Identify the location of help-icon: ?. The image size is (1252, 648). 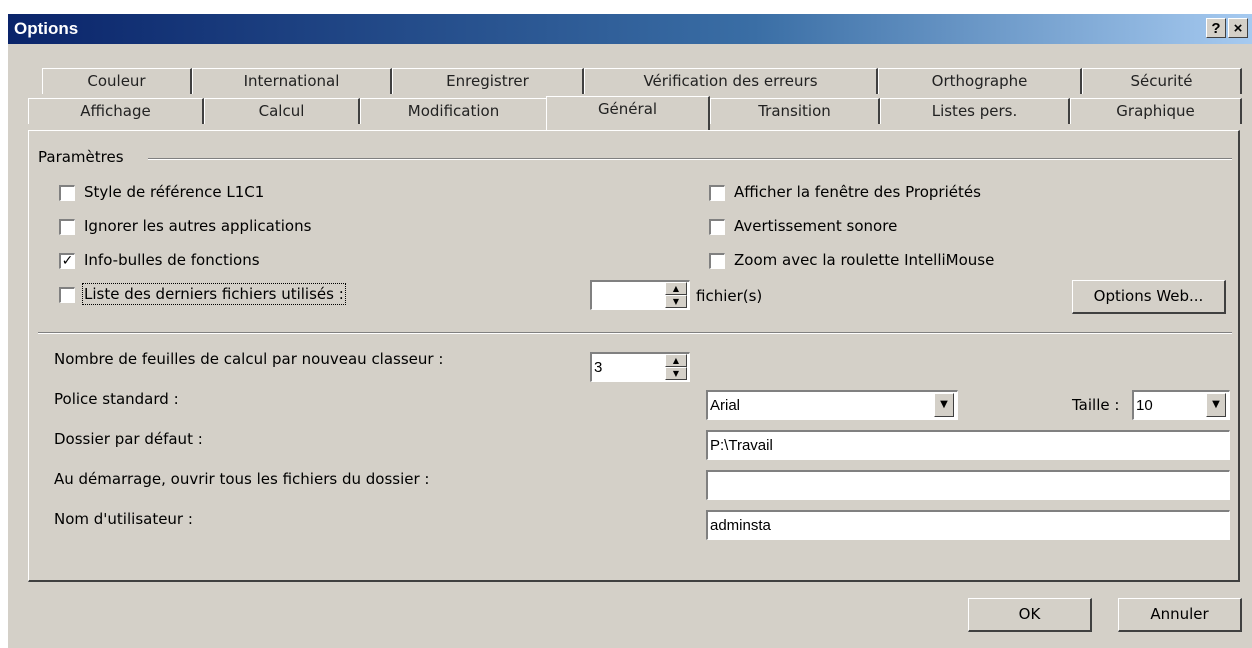
(1216, 28).